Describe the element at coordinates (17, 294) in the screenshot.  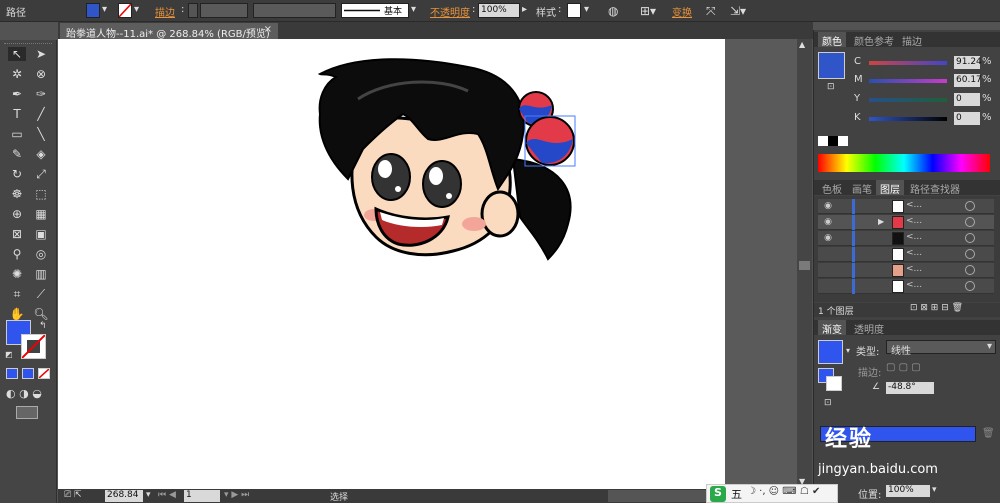
I see `artboard-tool-icon: ⌗` at that location.